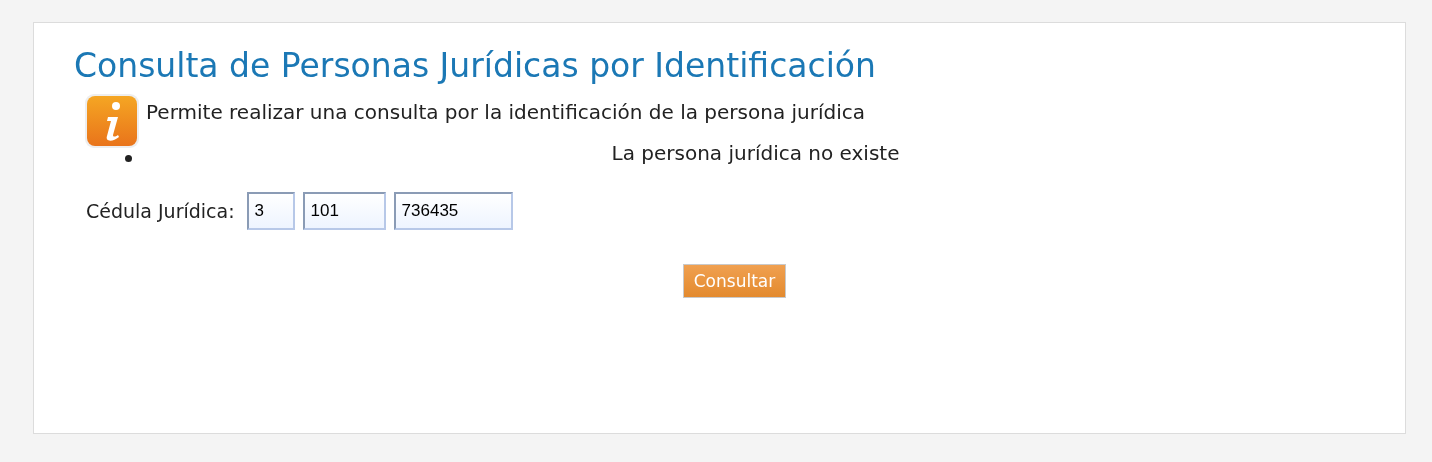 The image size is (1432, 462). What do you see at coordinates (506, 112) in the screenshot?
I see `description-text: Permite realizar una consulta por la identificación de la persona jurídica` at bounding box center [506, 112].